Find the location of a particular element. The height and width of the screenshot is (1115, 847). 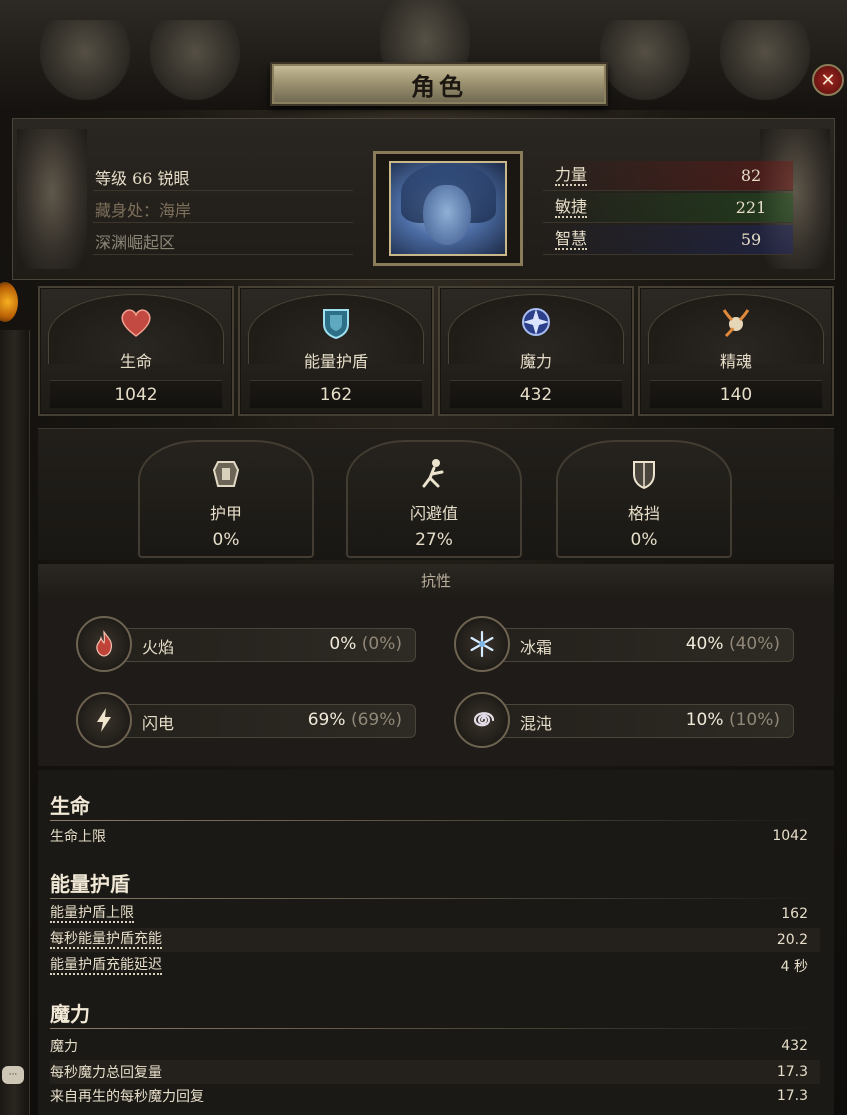

knight-statue-left is located at coordinates (195, 60).